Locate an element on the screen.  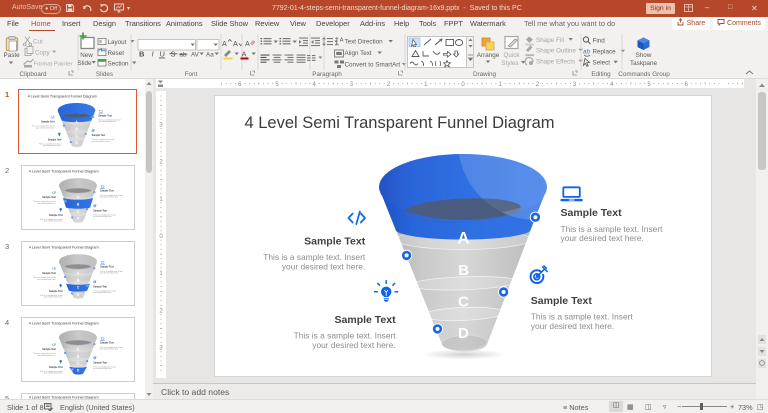
svg-text: Show is located at coordinates (644, 55).